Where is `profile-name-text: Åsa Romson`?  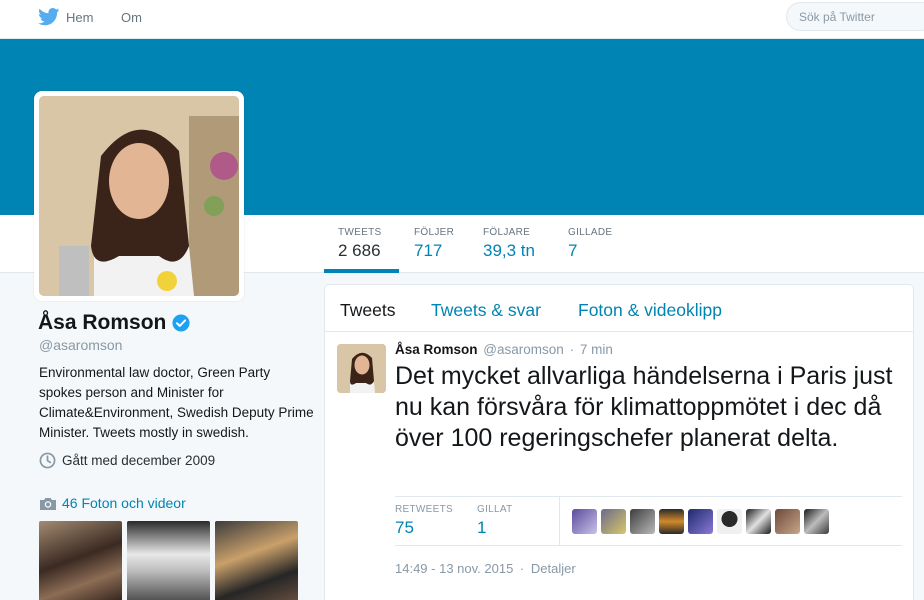 profile-name-text: Åsa Romson is located at coordinates (102, 322).